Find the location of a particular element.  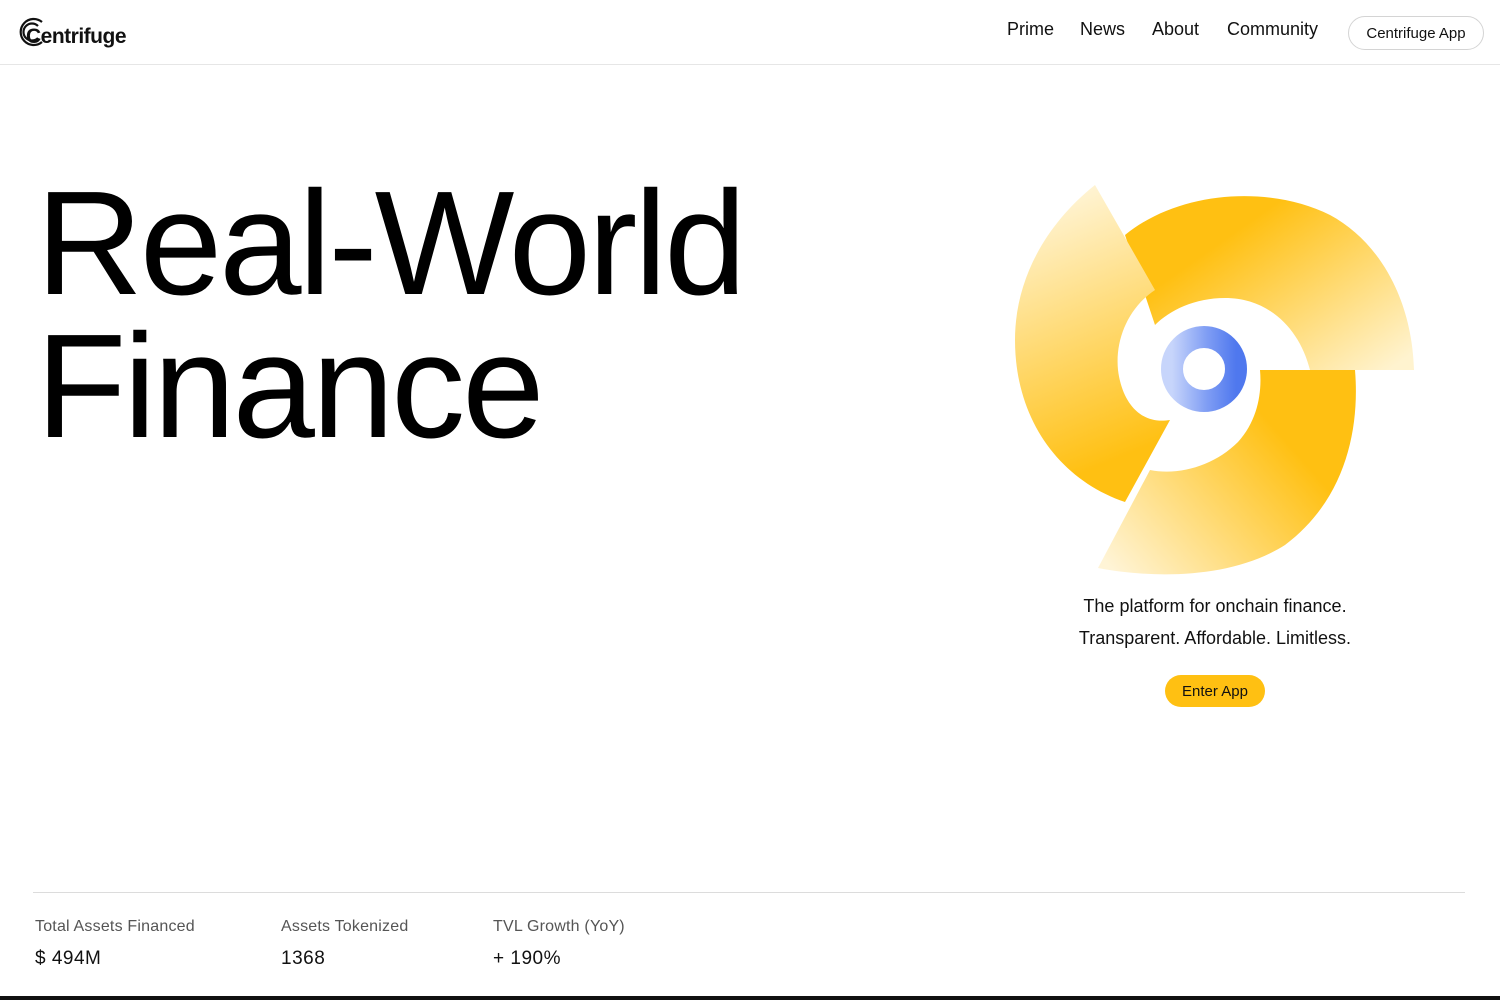

logo-text: Centrifuge is located at coordinates (76, 36).